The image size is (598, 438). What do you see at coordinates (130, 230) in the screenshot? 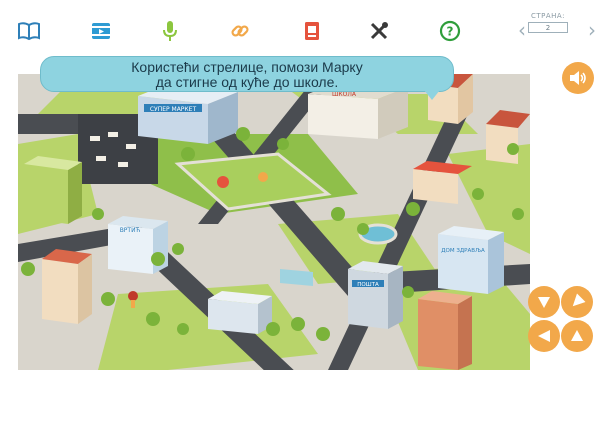
I see `kindergarten-sign: ВРТИЋ` at bounding box center [130, 230].